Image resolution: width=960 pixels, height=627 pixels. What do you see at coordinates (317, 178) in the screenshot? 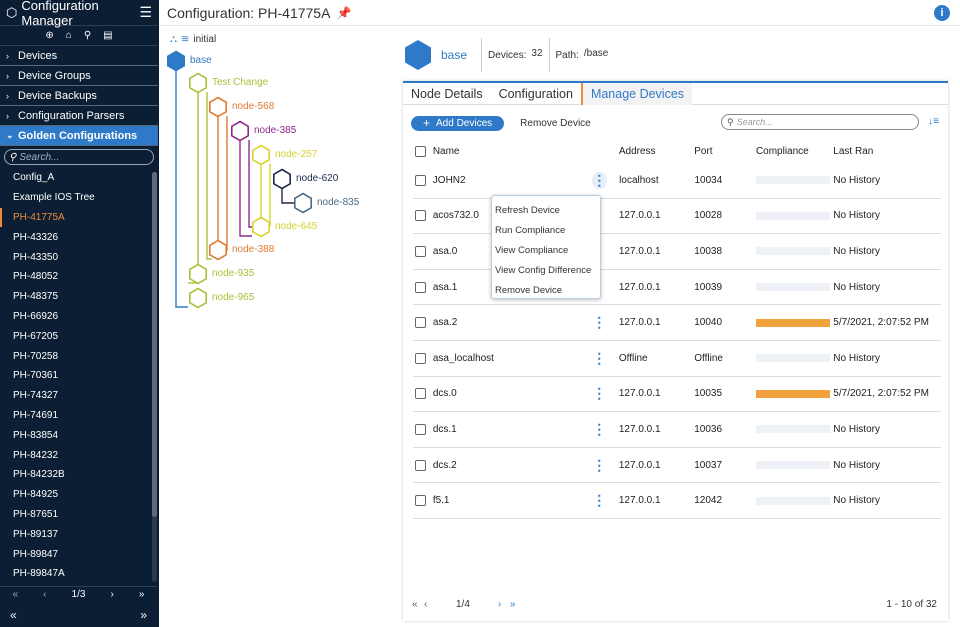
I see `tree-node-label: node-620` at bounding box center [317, 178].